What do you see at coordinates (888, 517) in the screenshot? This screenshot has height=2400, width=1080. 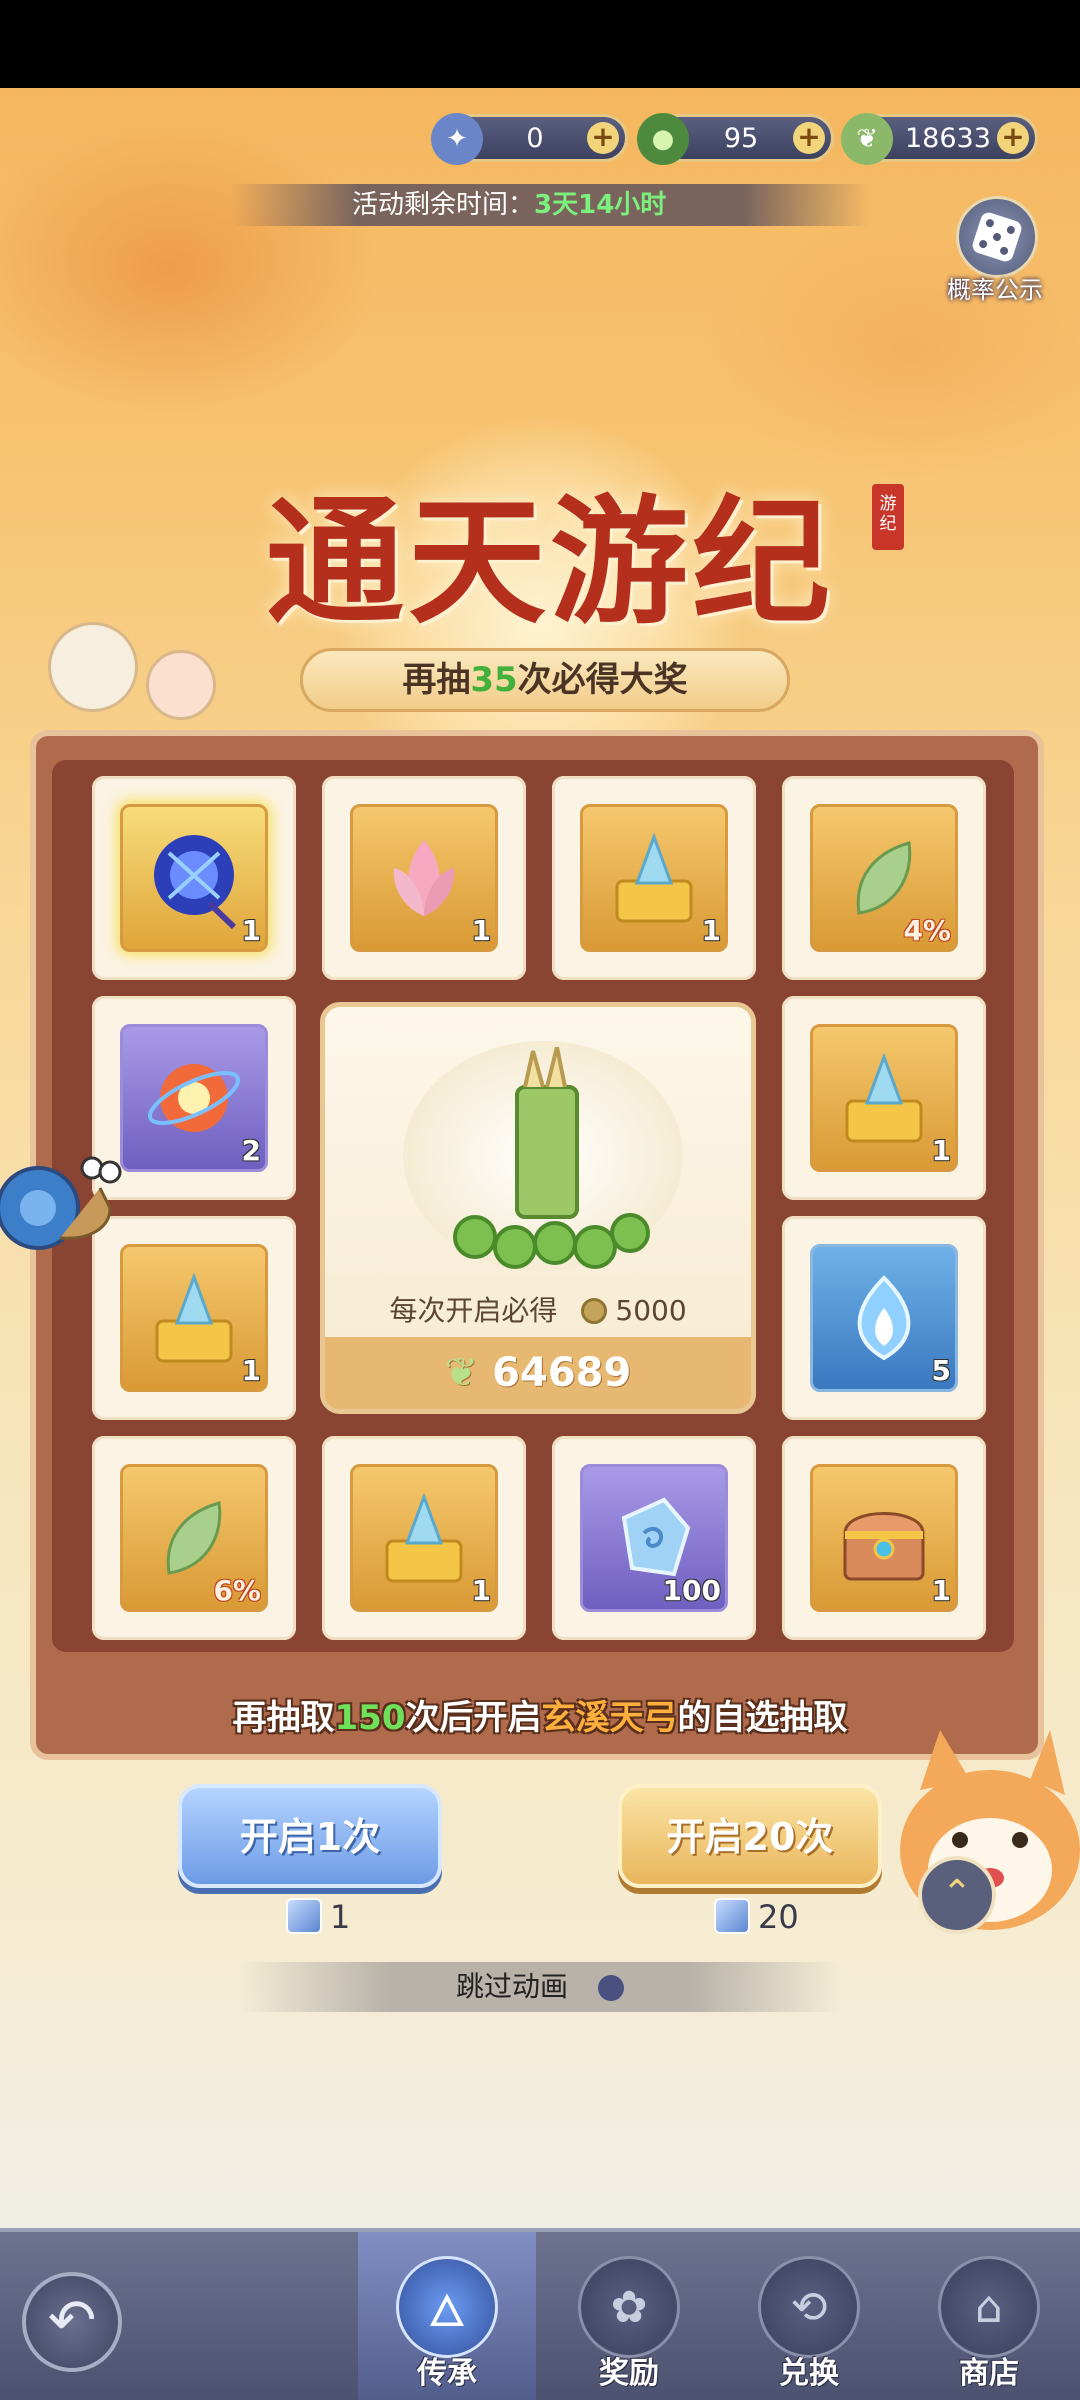 I see `seal-stamp: 游纪` at bounding box center [888, 517].